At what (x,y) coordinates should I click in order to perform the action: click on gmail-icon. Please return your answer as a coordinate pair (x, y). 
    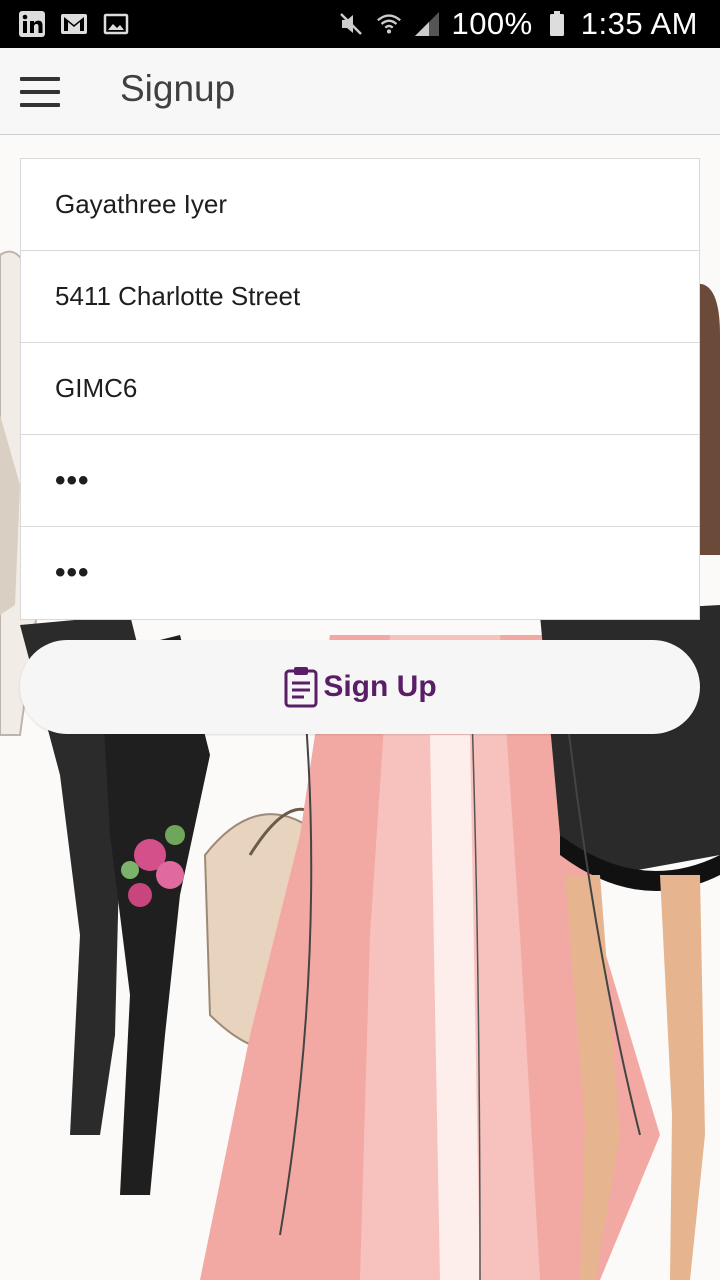
    Looking at the image, I should click on (74, 24).